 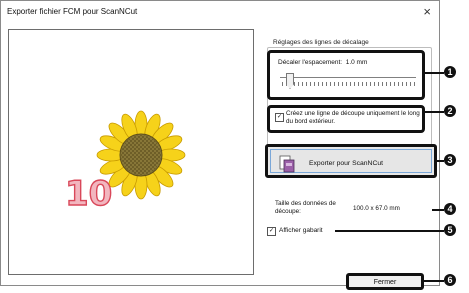 I want to click on offset-spacing-slider, so click(x=348, y=82).